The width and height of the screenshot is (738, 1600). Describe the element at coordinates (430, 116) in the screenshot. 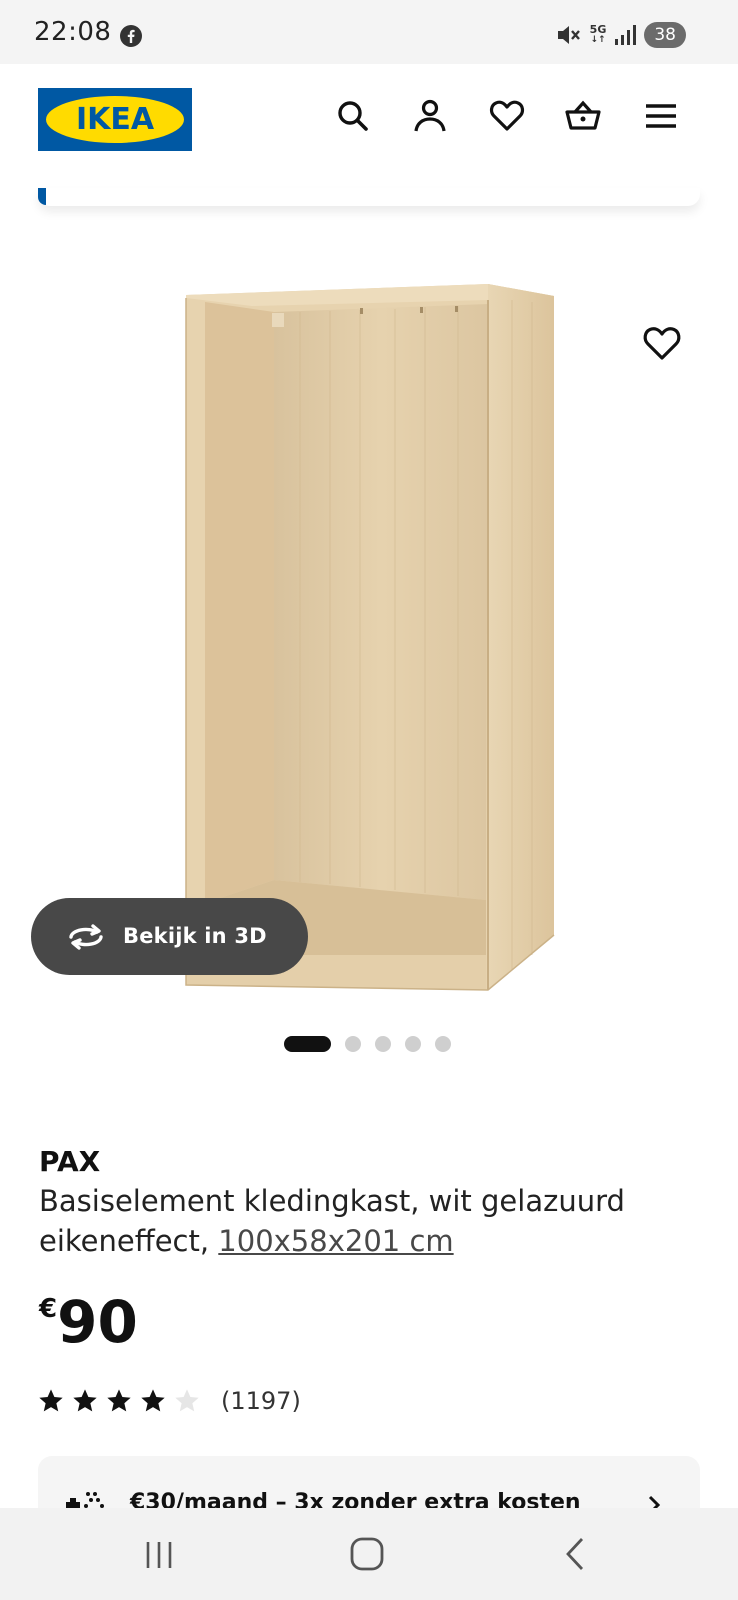

I see `account-icon` at that location.